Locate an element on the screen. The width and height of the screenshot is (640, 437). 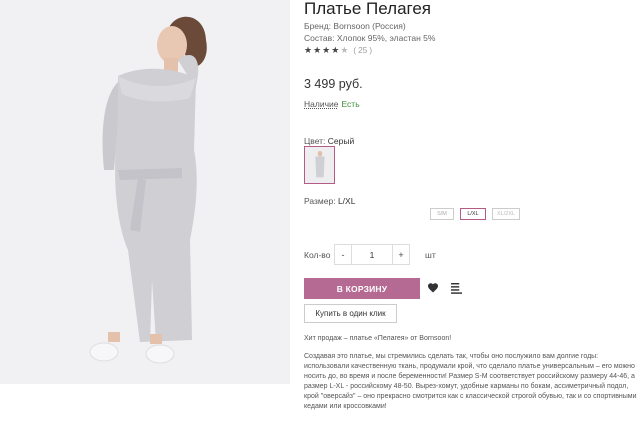
buy-one-click-button: Купить в один клик is located at coordinates (350, 313).